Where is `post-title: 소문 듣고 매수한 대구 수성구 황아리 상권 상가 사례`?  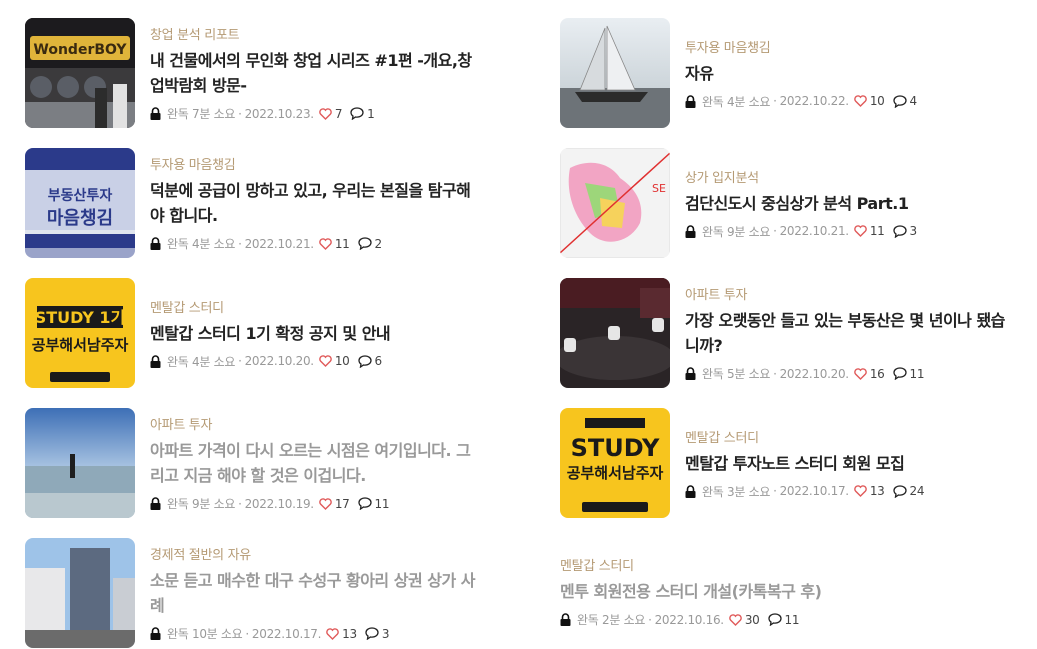
post-title: 소문 듣고 매수한 대구 수성구 황아리 상권 상가 사례 is located at coordinates (315, 593).